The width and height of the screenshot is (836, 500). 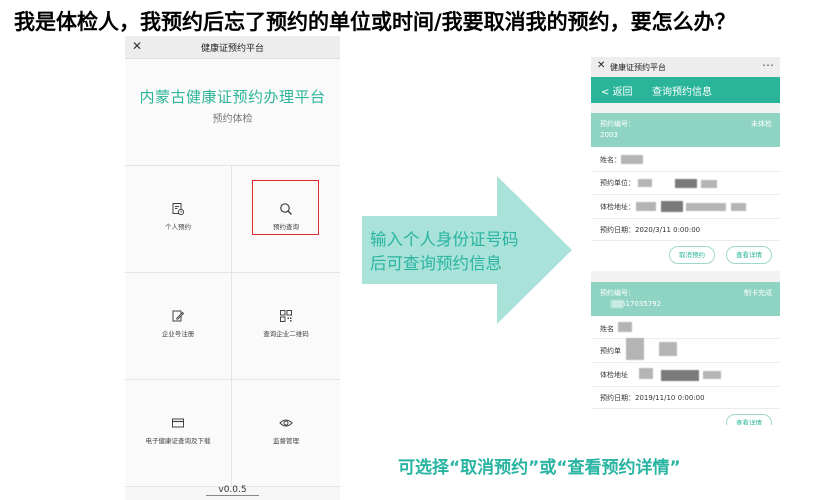 What do you see at coordinates (178, 209) in the screenshot?
I see `calendar-clock-icon` at bounding box center [178, 209].